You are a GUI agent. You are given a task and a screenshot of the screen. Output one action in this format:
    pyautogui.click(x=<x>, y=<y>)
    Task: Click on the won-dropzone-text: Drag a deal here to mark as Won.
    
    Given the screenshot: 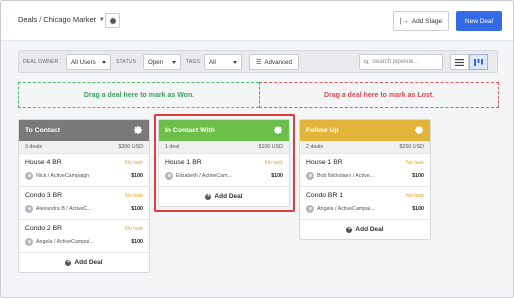 What is the action you would take?
    pyautogui.click(x=139, y=95)
    